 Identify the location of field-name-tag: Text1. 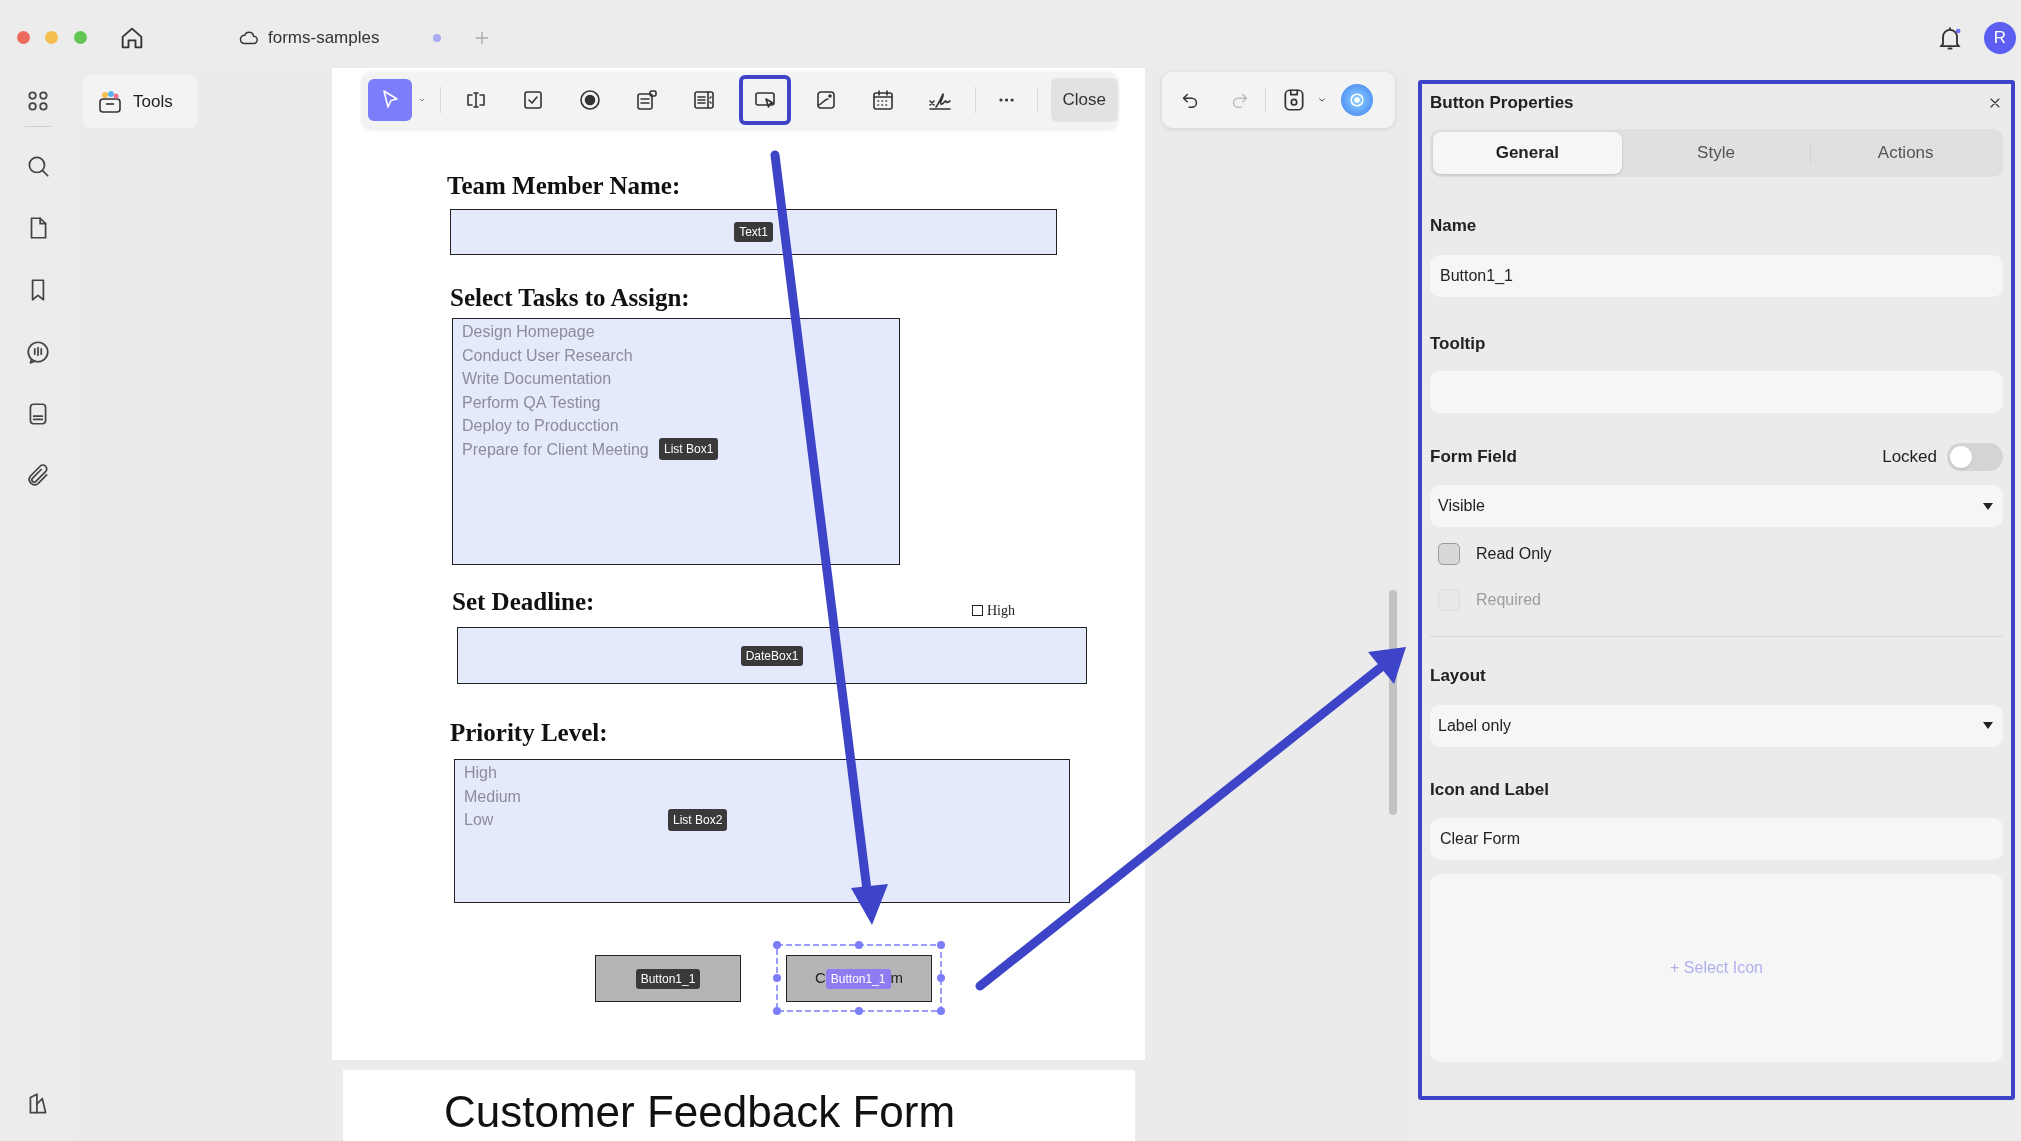
(753, 232).